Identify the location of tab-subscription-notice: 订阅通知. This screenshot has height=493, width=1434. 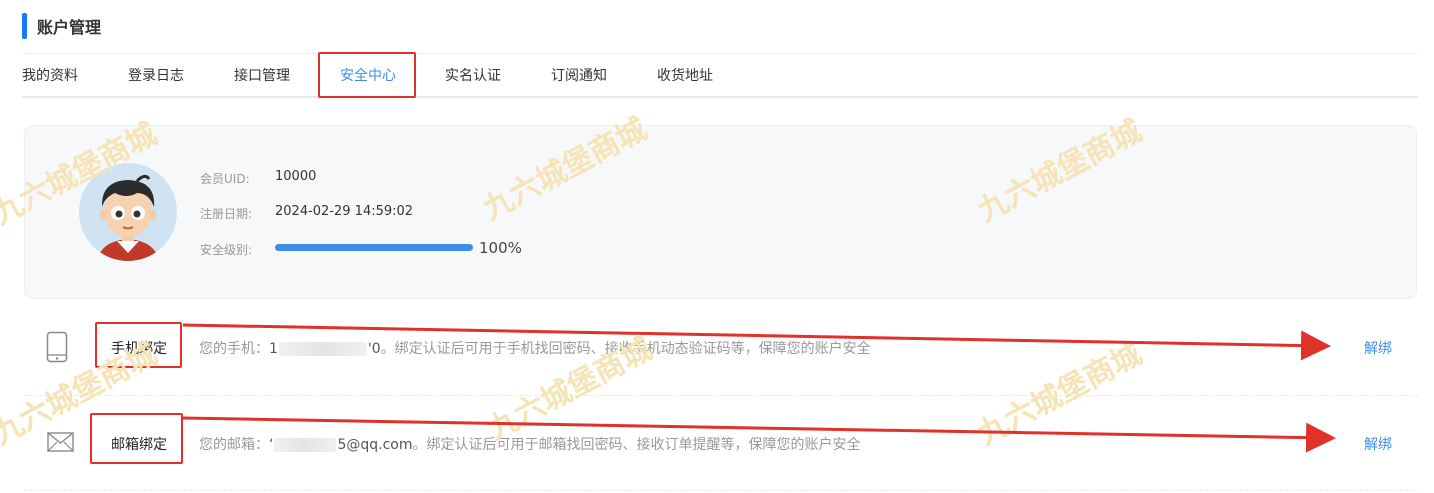
(579, 76).